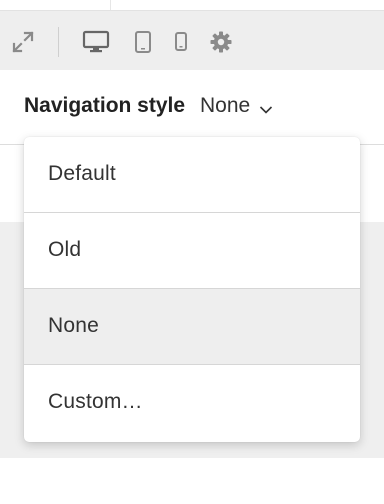 The width and height of the screenshot is (384, 504). What do you see at coordinates (65, 249) in the screenshot?
I see `menu-item-label: Old` at bounding box center [65, 249].